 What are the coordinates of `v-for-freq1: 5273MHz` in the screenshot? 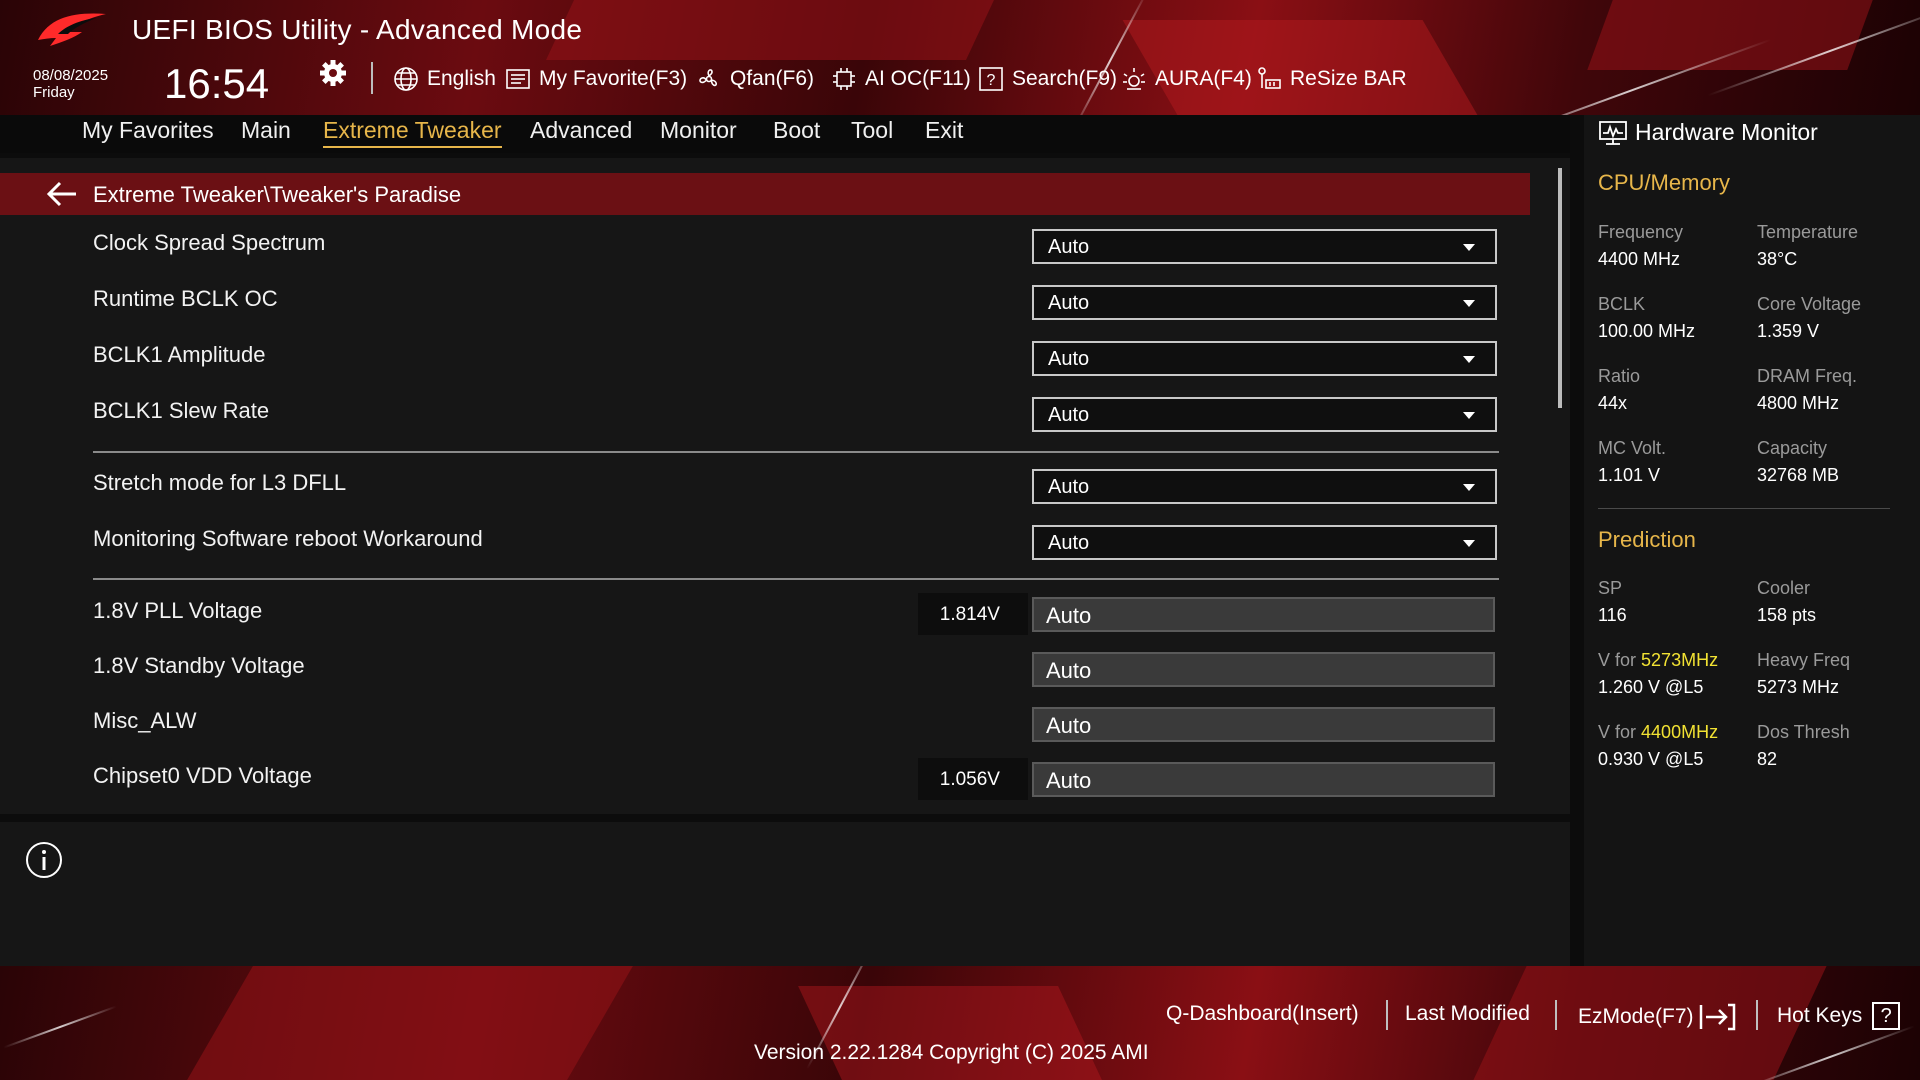 It's located at (1680, 660).